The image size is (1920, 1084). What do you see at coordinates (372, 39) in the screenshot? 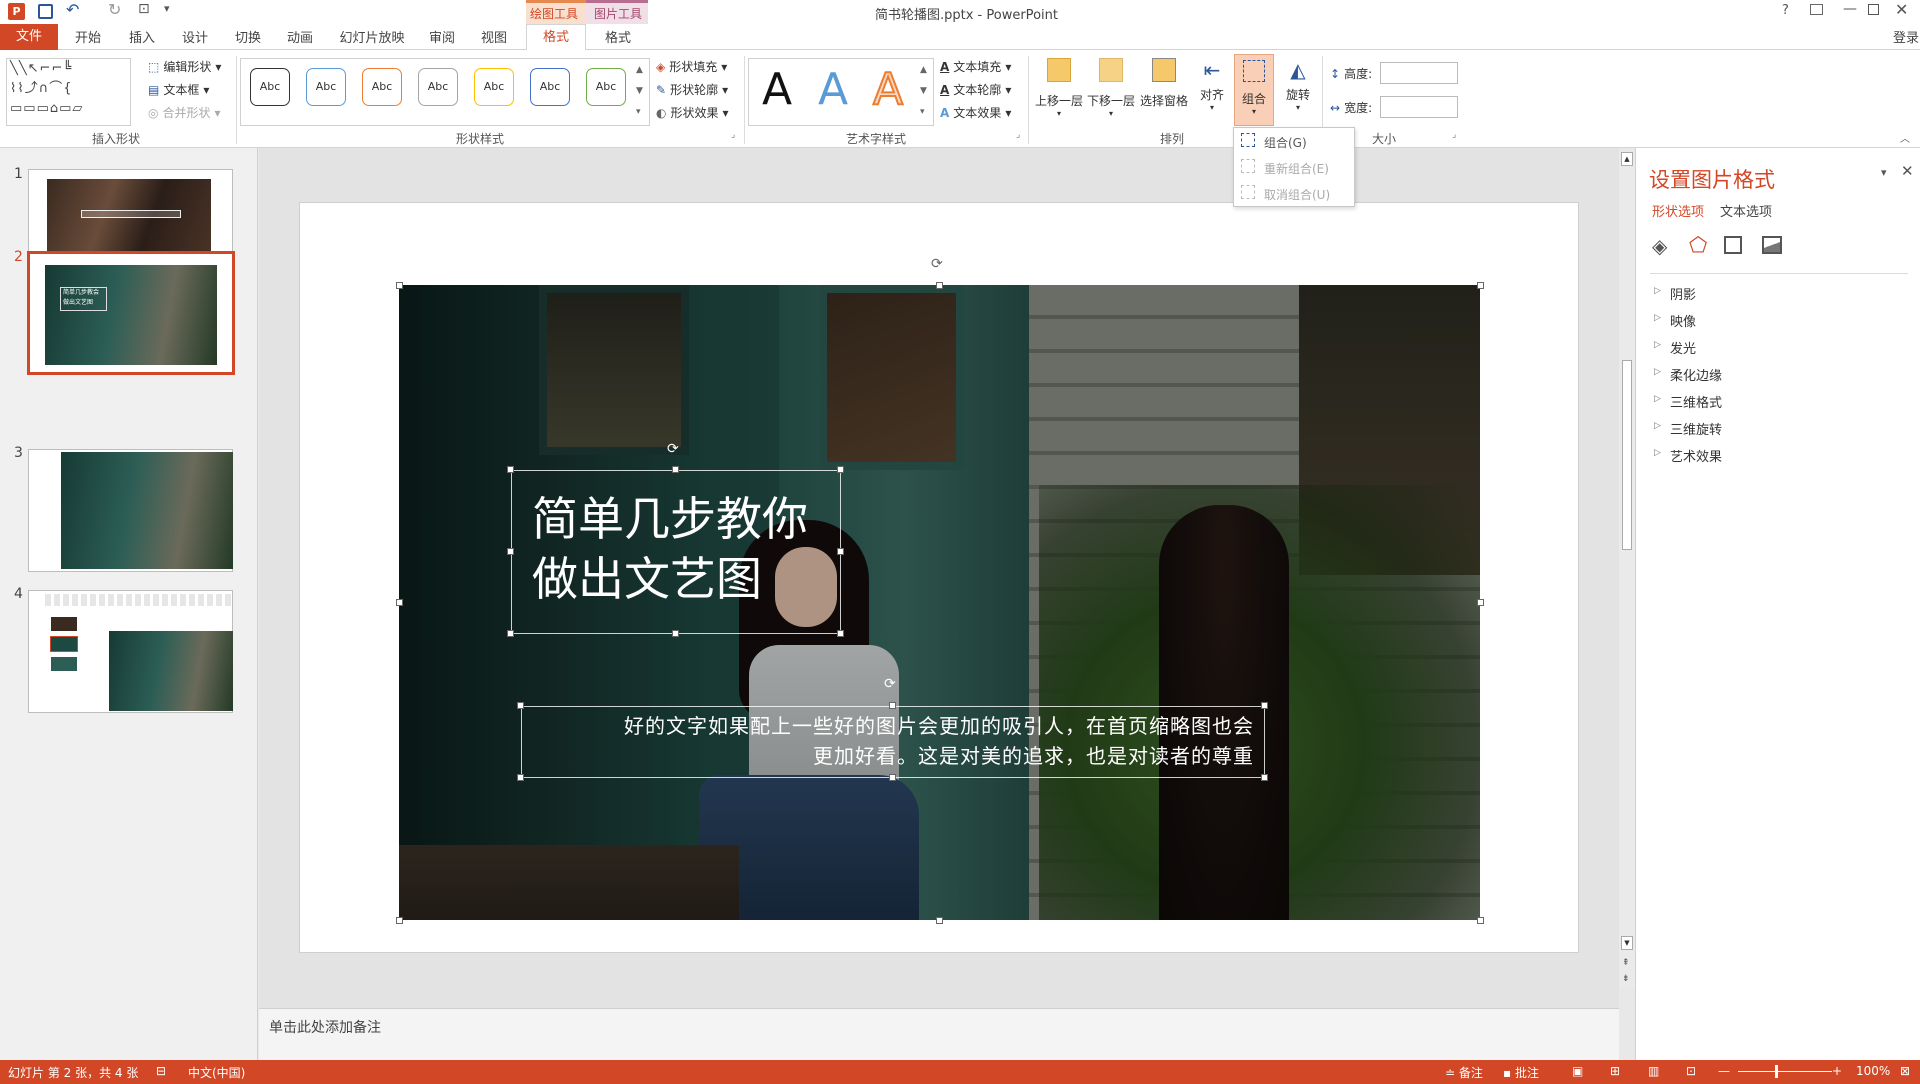
I see `tab-slideshow: 幻灯片放映` at bounding box center [372, 39].